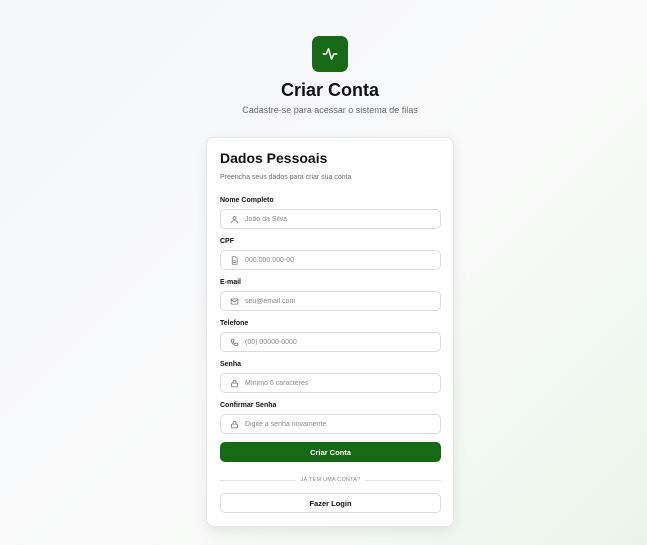 Image resolution: width=647 pixels, height=545 pixels. I want to click on password-input, so click(340, 383).